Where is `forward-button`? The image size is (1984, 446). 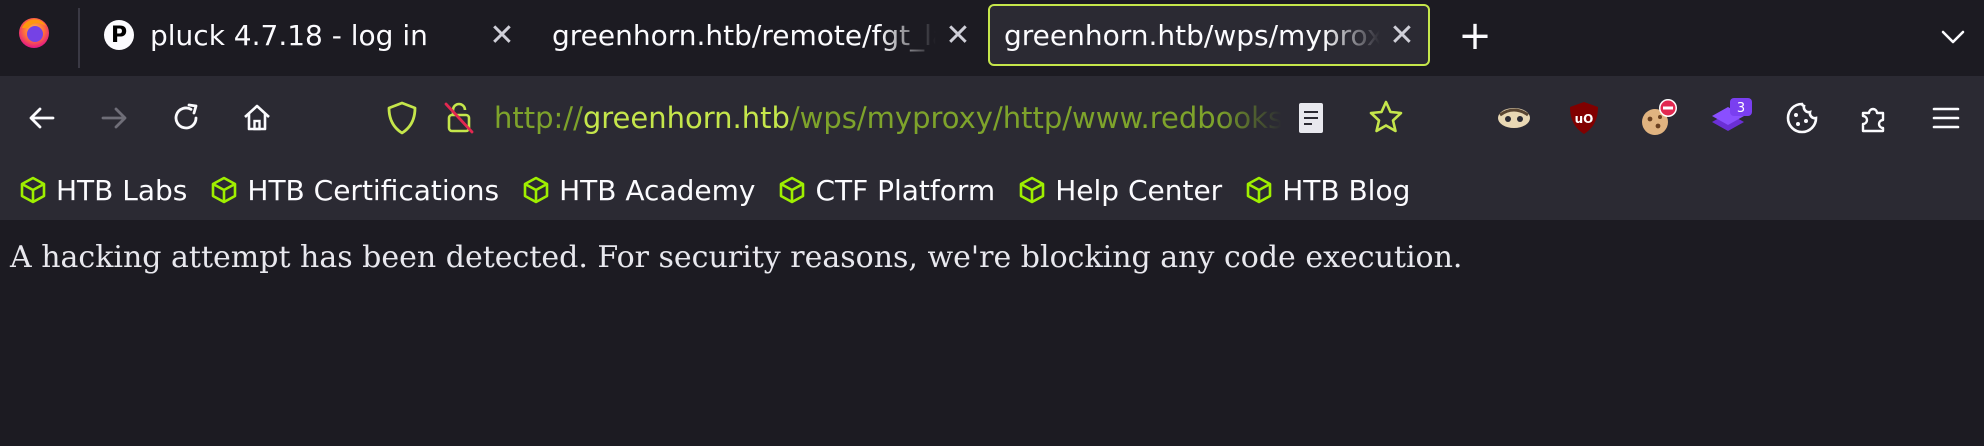
forward-button is located at coordinates (114, 118).